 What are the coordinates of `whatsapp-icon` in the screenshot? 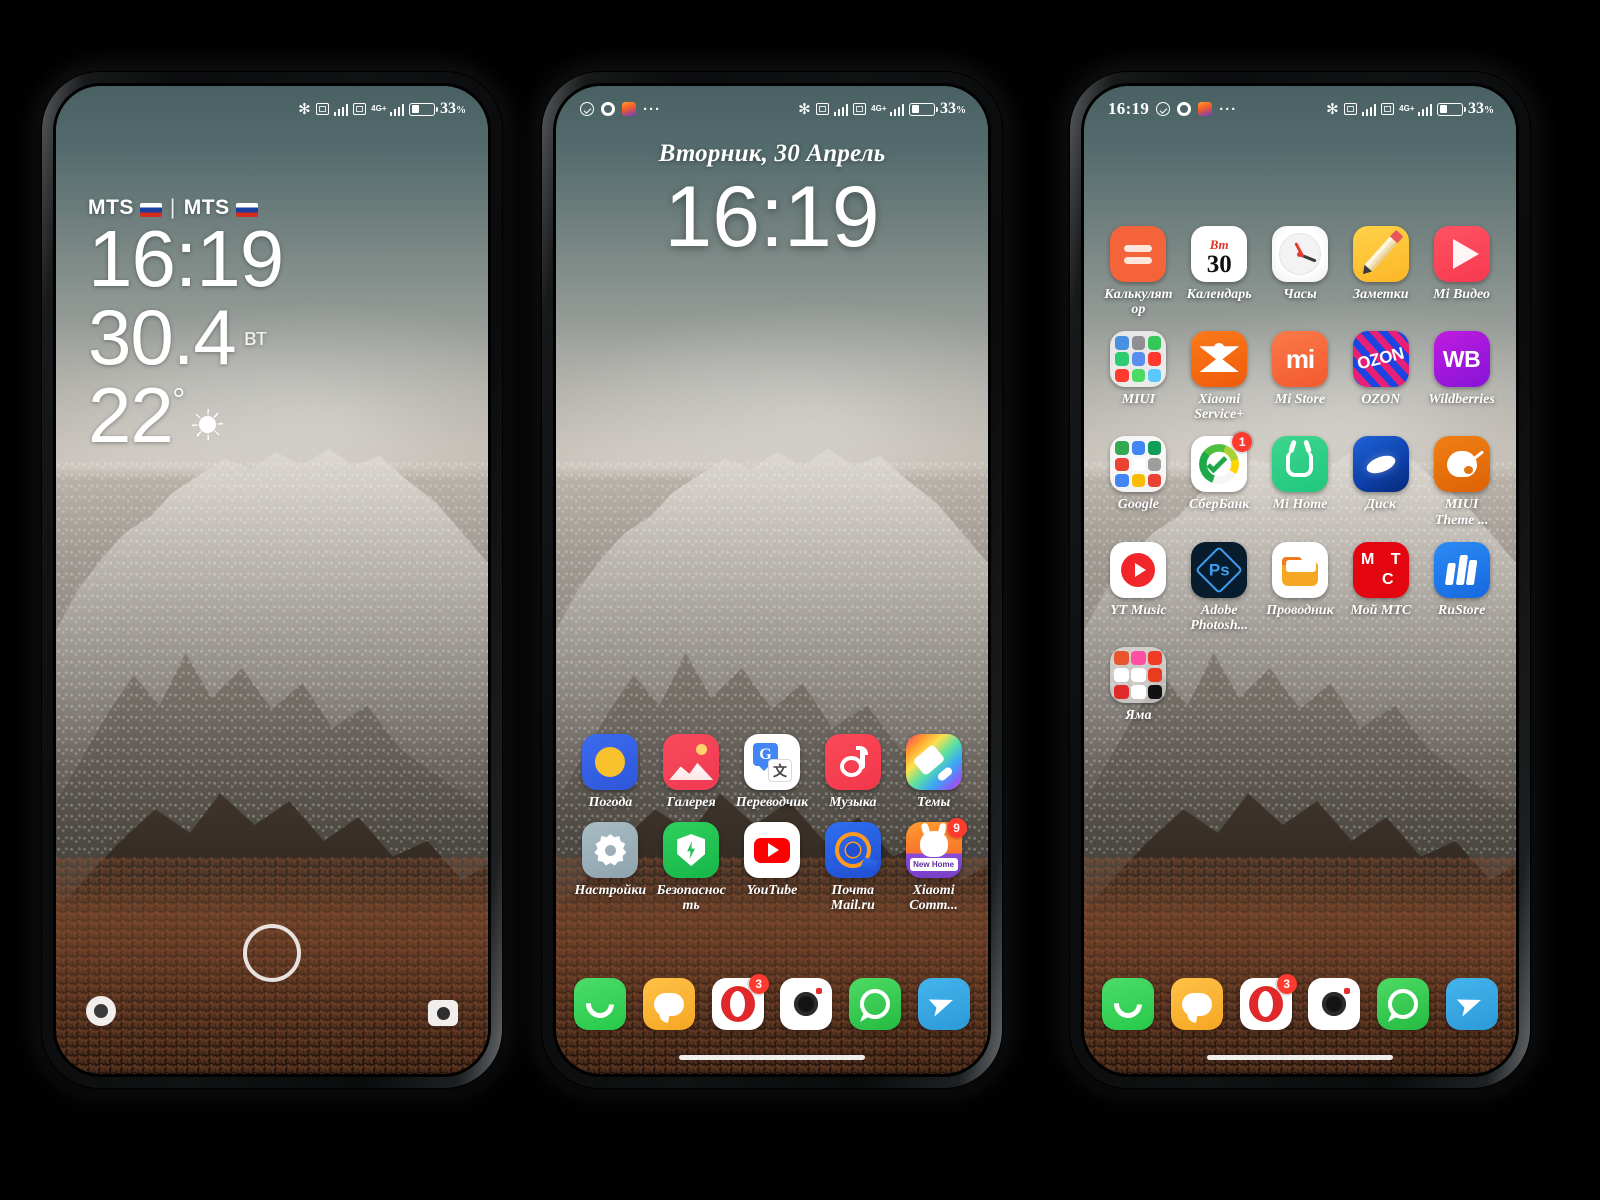 It's located at (874, 1004).